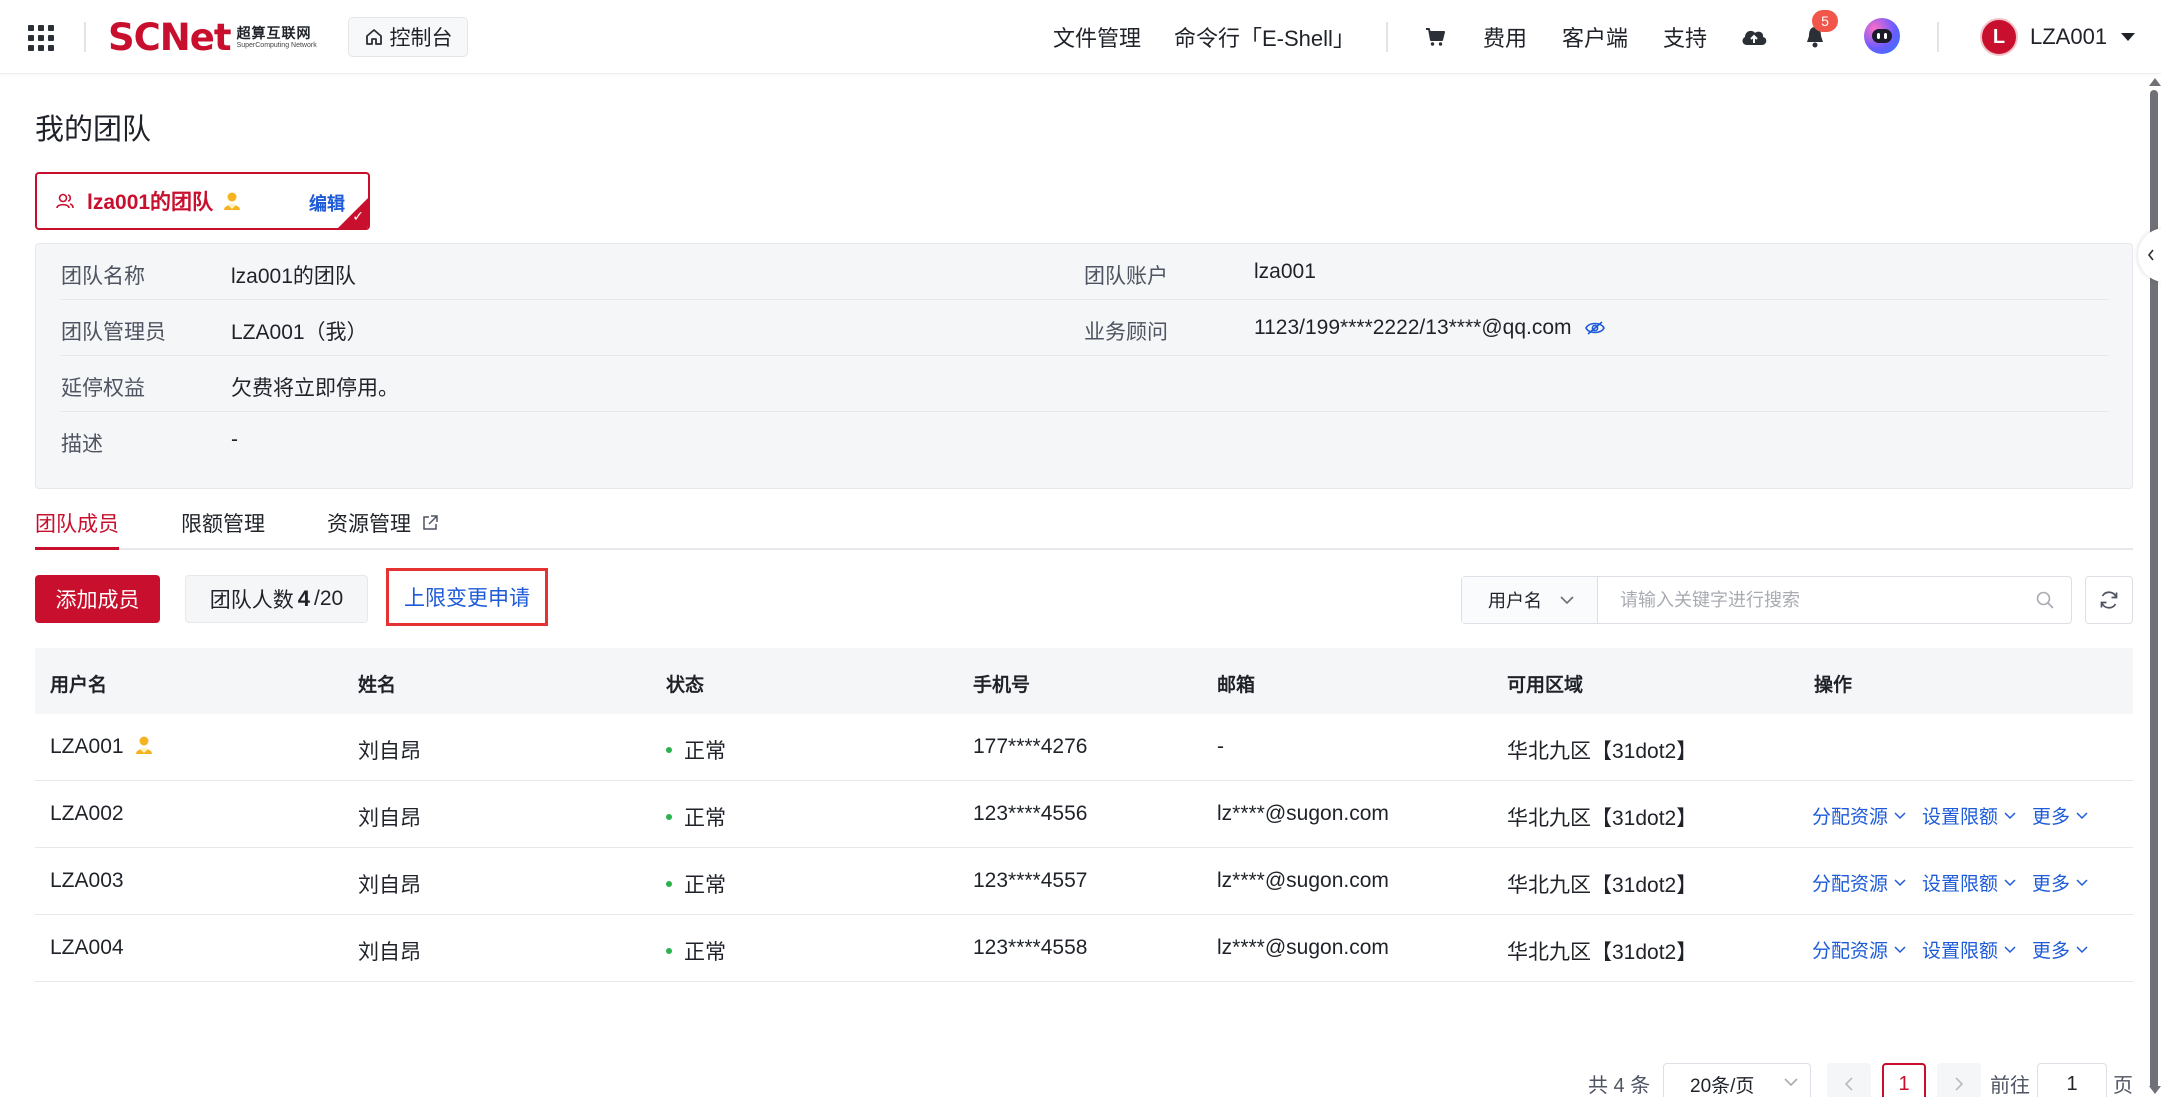 The height and width of the screenshot is (1097, 2161). Describe the element at coordinates (1530, 600) in the screenshot. I see `search-field-select: 用户名` at that location.